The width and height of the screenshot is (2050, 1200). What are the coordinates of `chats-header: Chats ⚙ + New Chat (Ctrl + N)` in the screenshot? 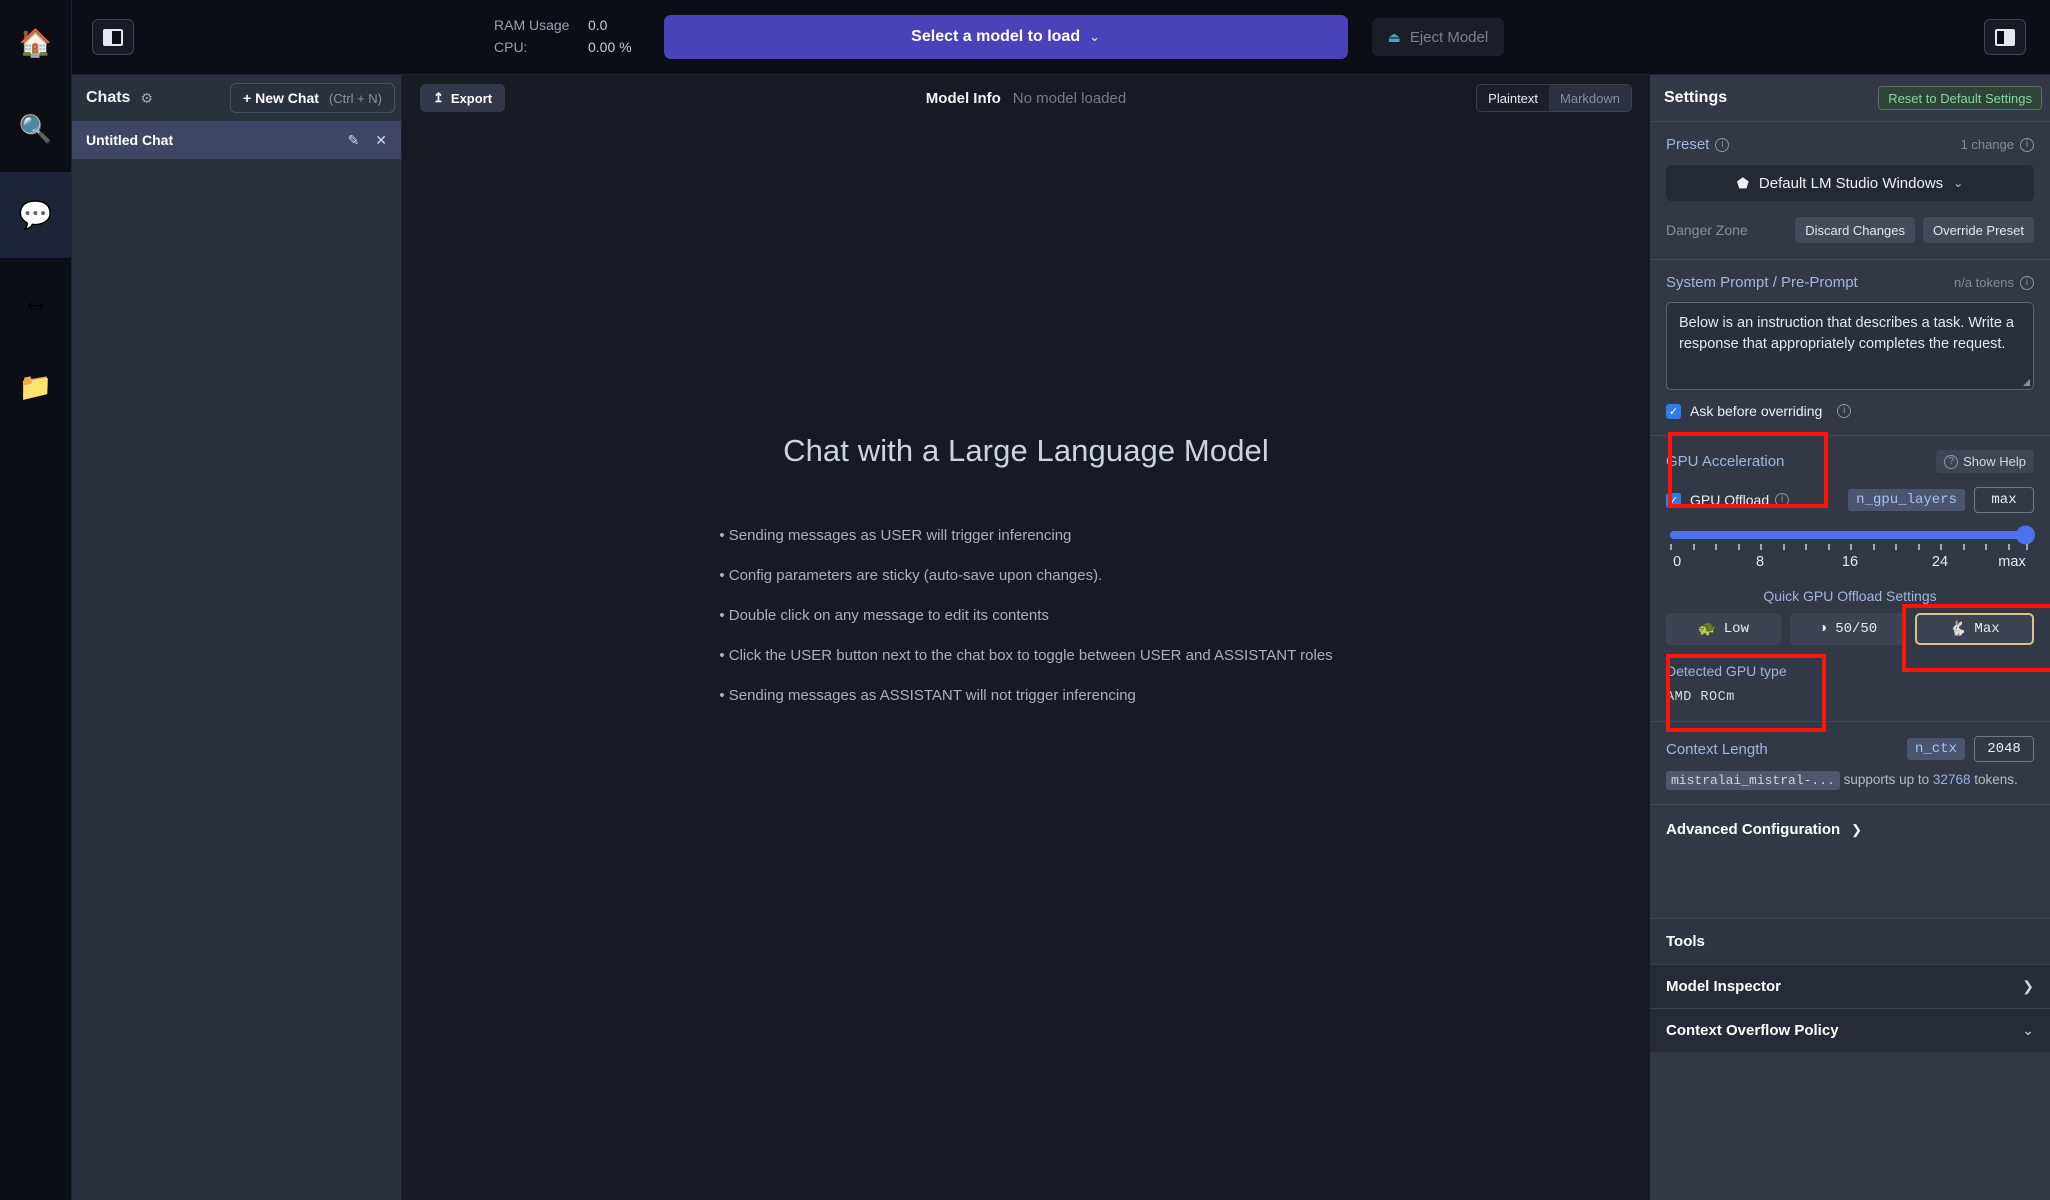 It's located at (236, 98).